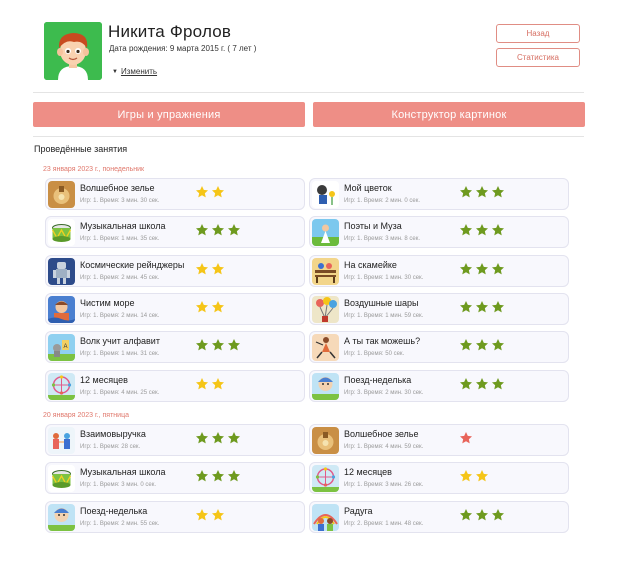 This screenshot has width=618, height=580. Describe the element at coordinates (439, 270) in the screenshot. I see `game-card: На скамейке Игр: 1. Время: 1 мин. 30 сек.` at that location.